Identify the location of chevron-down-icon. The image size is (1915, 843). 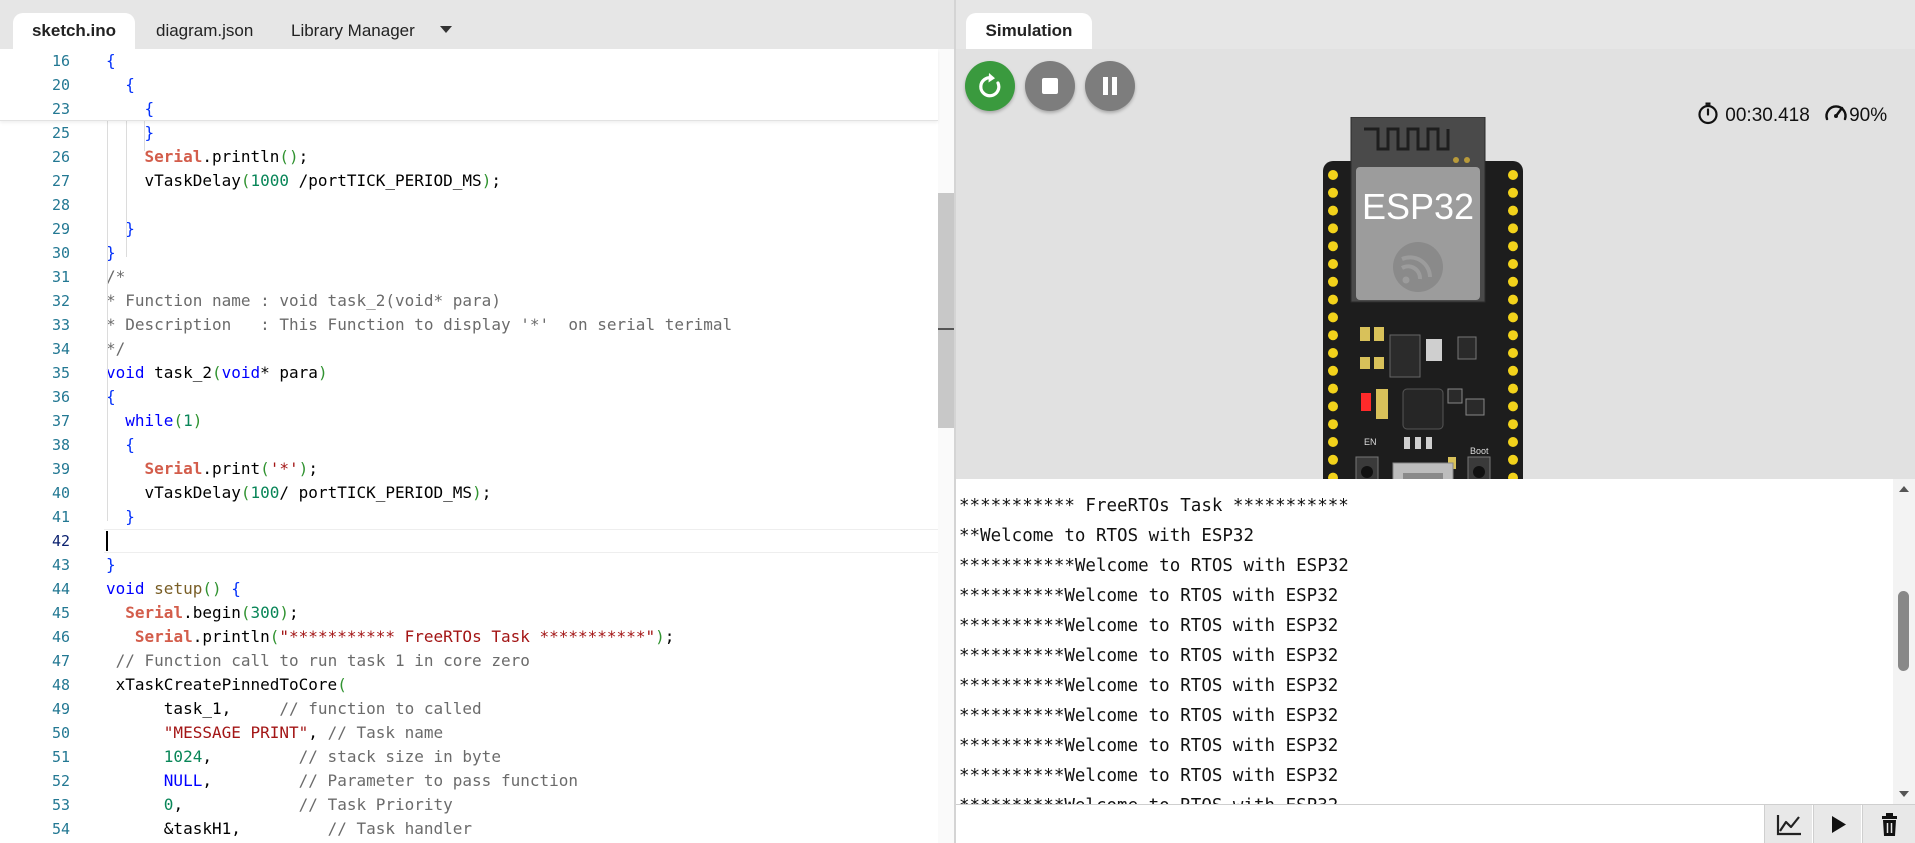
(446, 30).